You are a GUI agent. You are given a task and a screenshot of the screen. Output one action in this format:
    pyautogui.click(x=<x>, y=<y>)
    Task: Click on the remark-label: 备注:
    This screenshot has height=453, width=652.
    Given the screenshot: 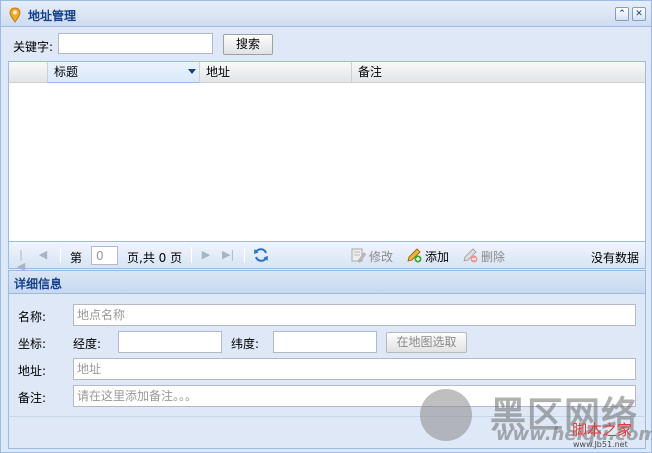 What is the action you would take?
    pyautogui.click(x=32, y=398)
    